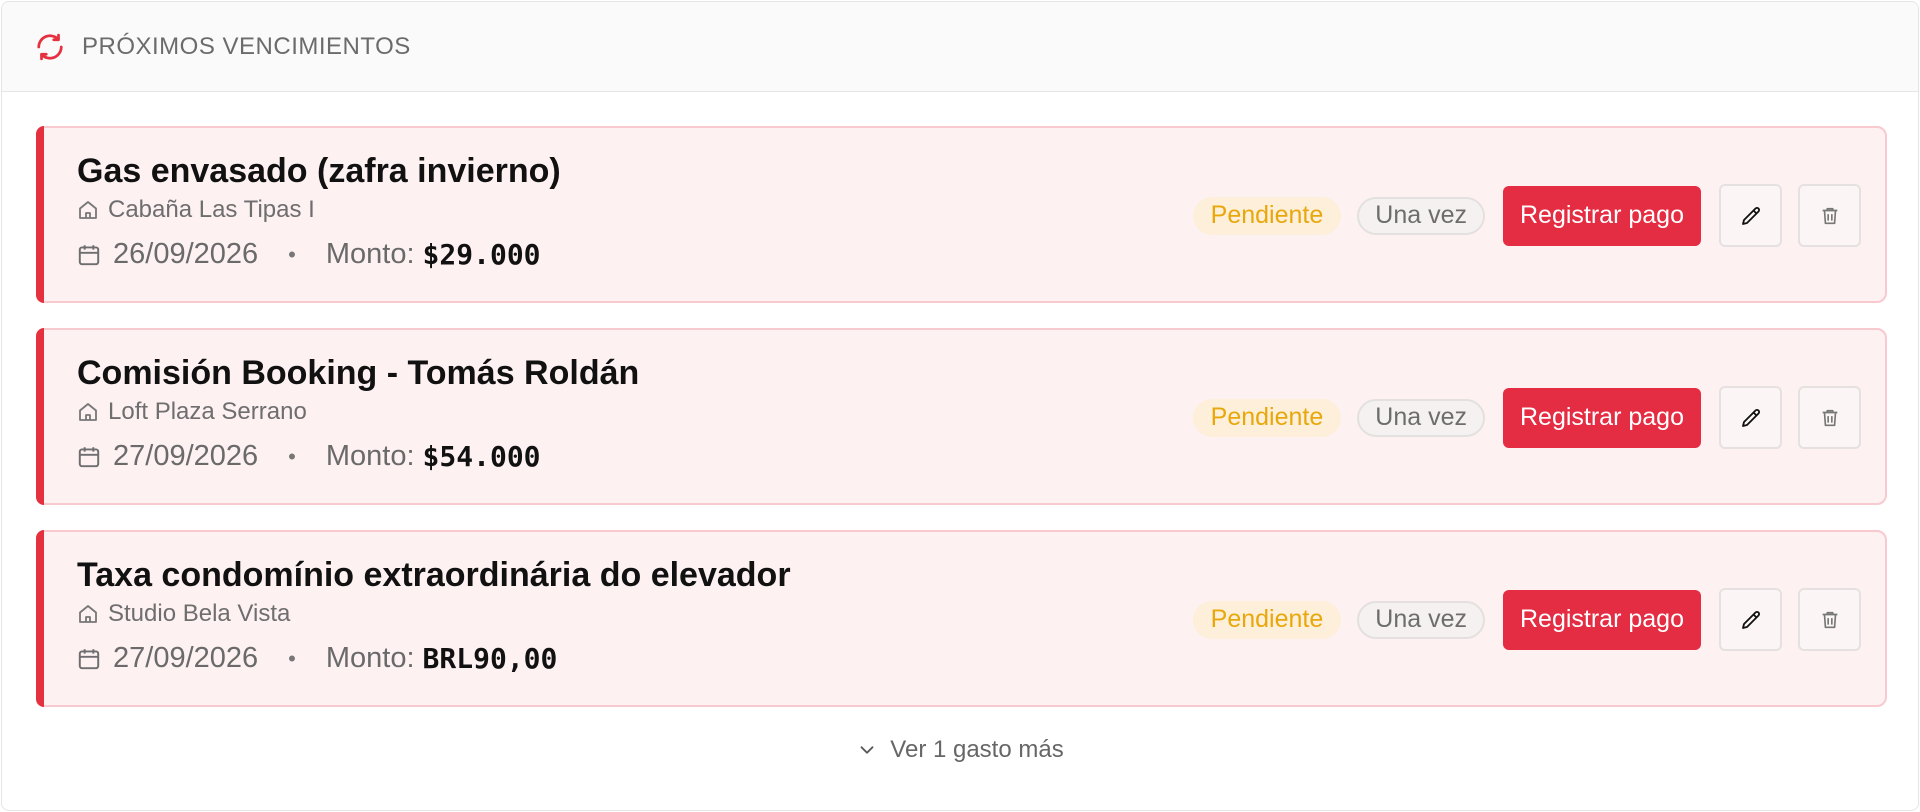 The height and width of the screenshot is (812, 1920). Describe the element at coordinates (490, 658) in the screenshot. I see `amount-value: BRL90,00` at that location.